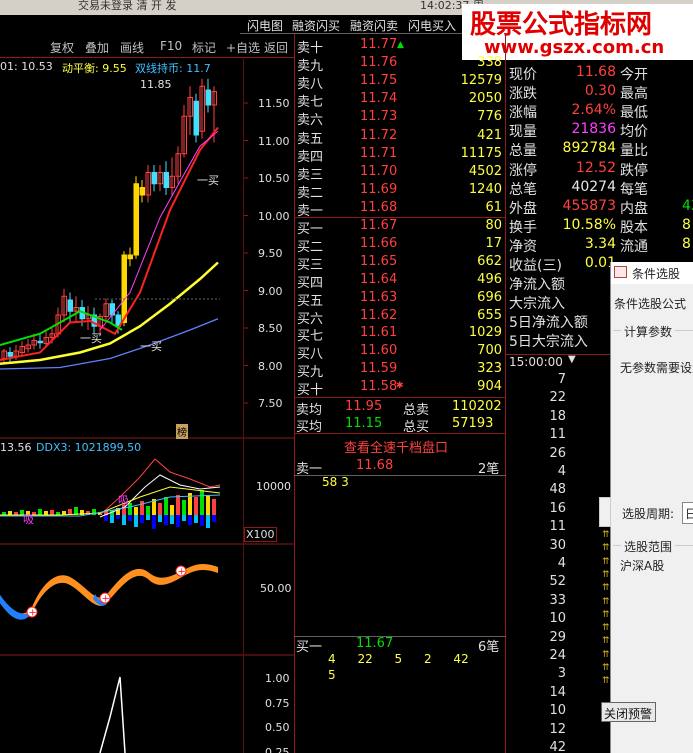 Image resolution: width=693 pixels, height=753 pixels. I want to click on view-full-depth-link: 查看全速千档盘口, so click(396, 446).